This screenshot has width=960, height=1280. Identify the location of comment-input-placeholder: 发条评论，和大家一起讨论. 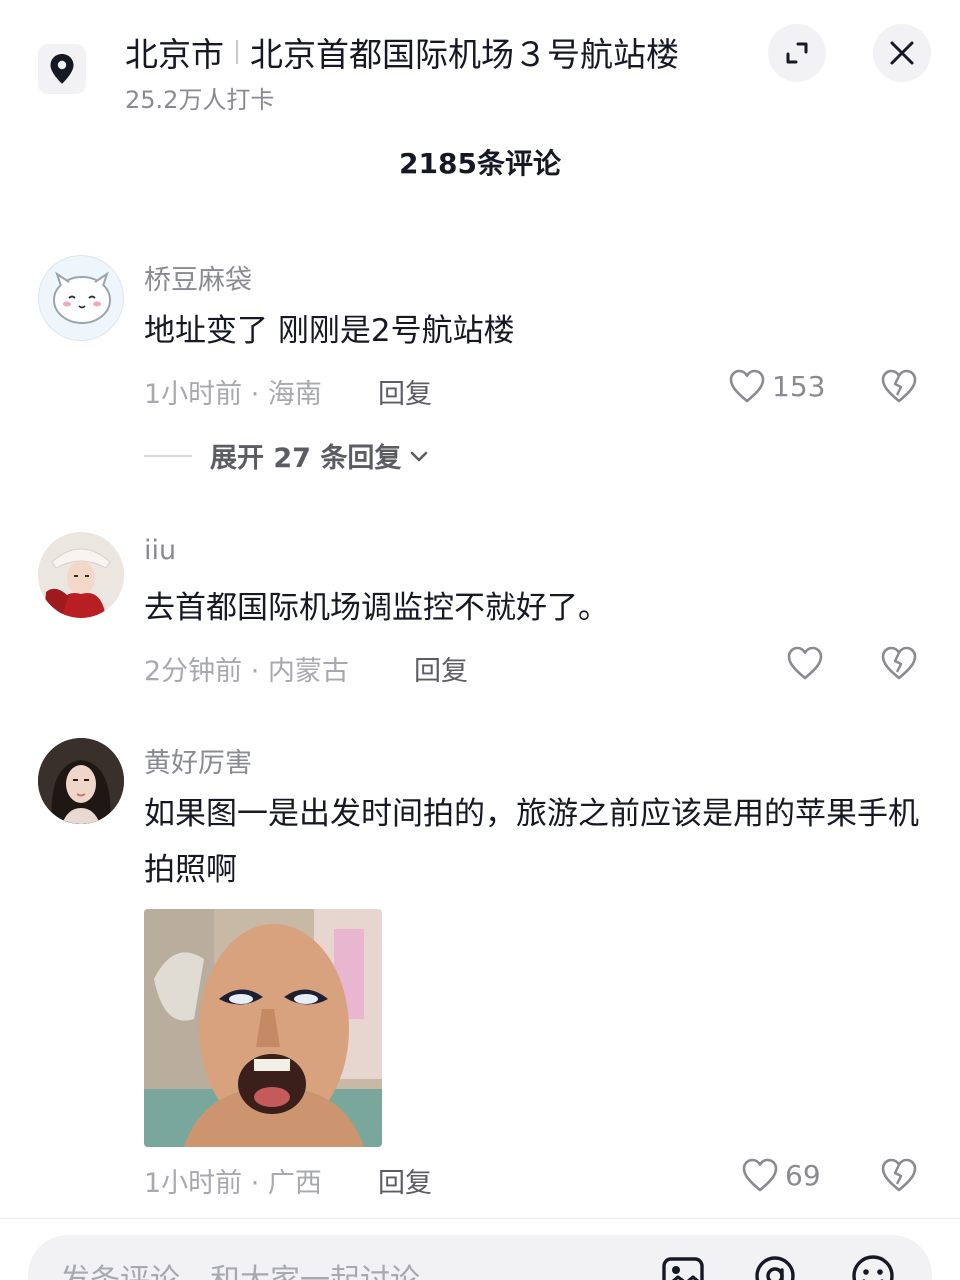
(240, 1267).